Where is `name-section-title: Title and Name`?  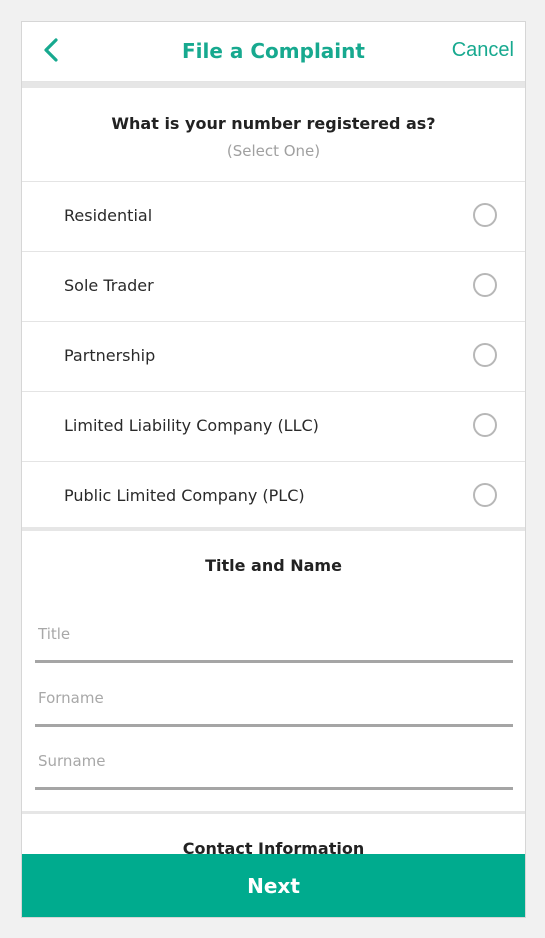 name-section-title: Title and Name is located at coordinates (273, 565).